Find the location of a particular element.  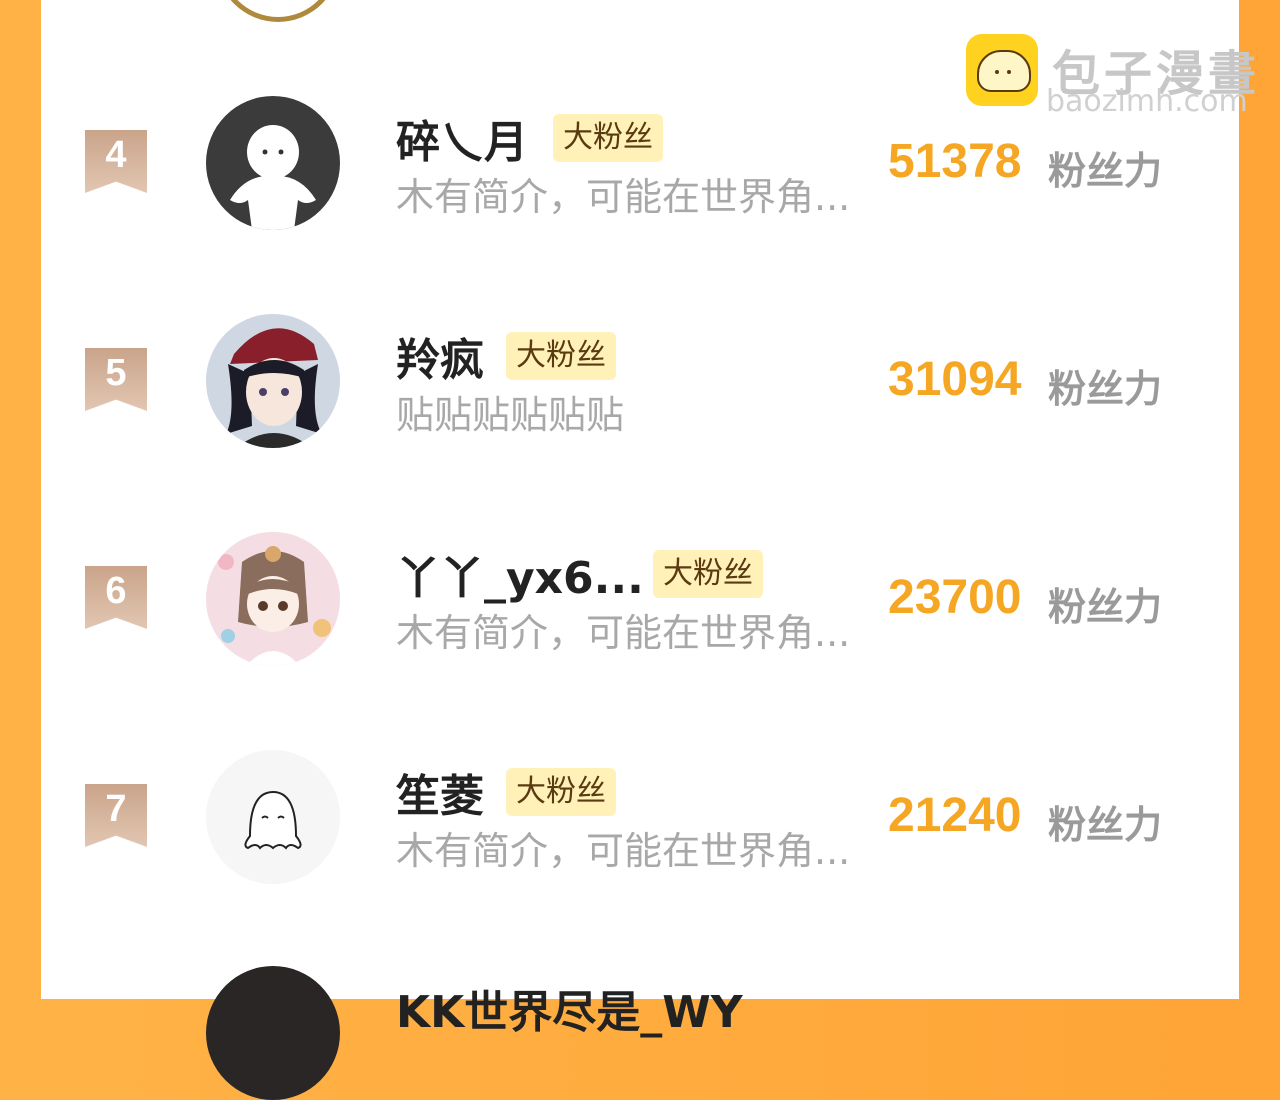

fan-score: 51378 is located at coordinates (955, 161).